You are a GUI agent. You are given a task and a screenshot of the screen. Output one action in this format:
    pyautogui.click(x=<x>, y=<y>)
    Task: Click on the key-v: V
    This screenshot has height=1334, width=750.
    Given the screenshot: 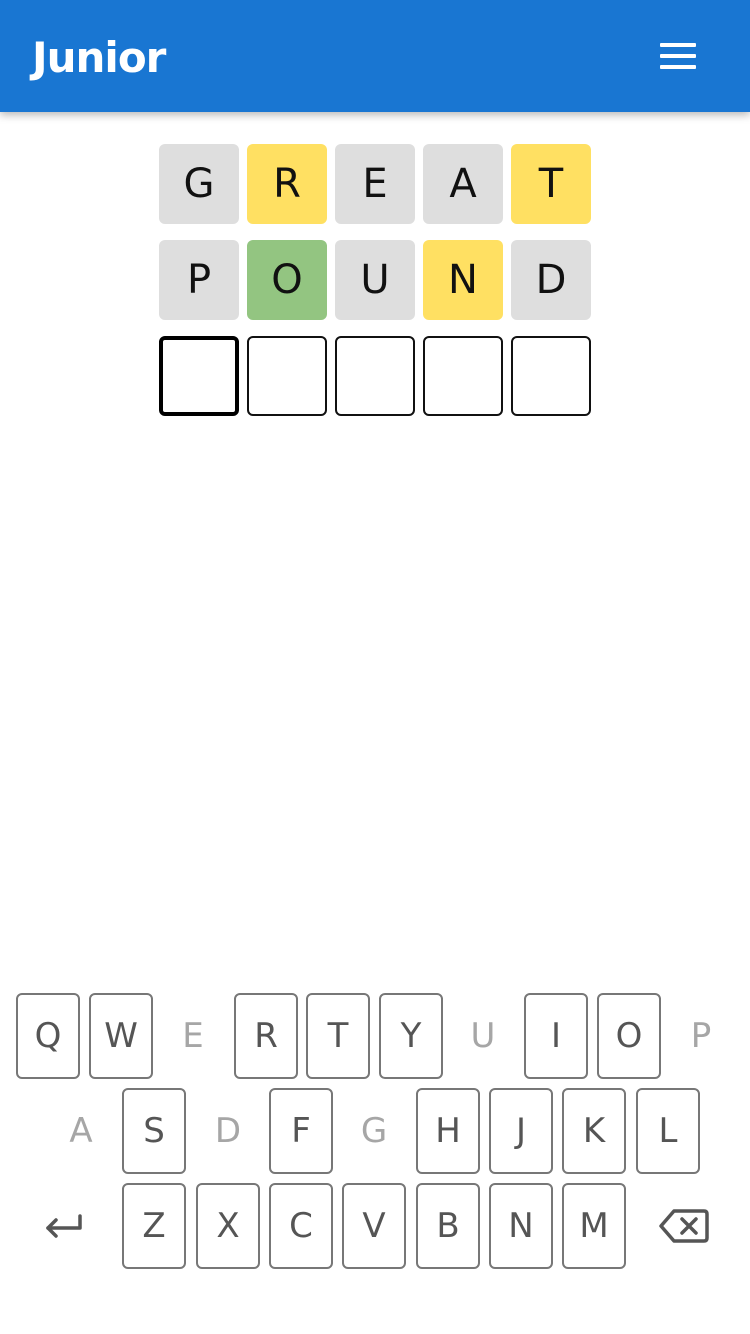 What is the action you would take?
    pyautogui.click(x=374, y=1226)
    